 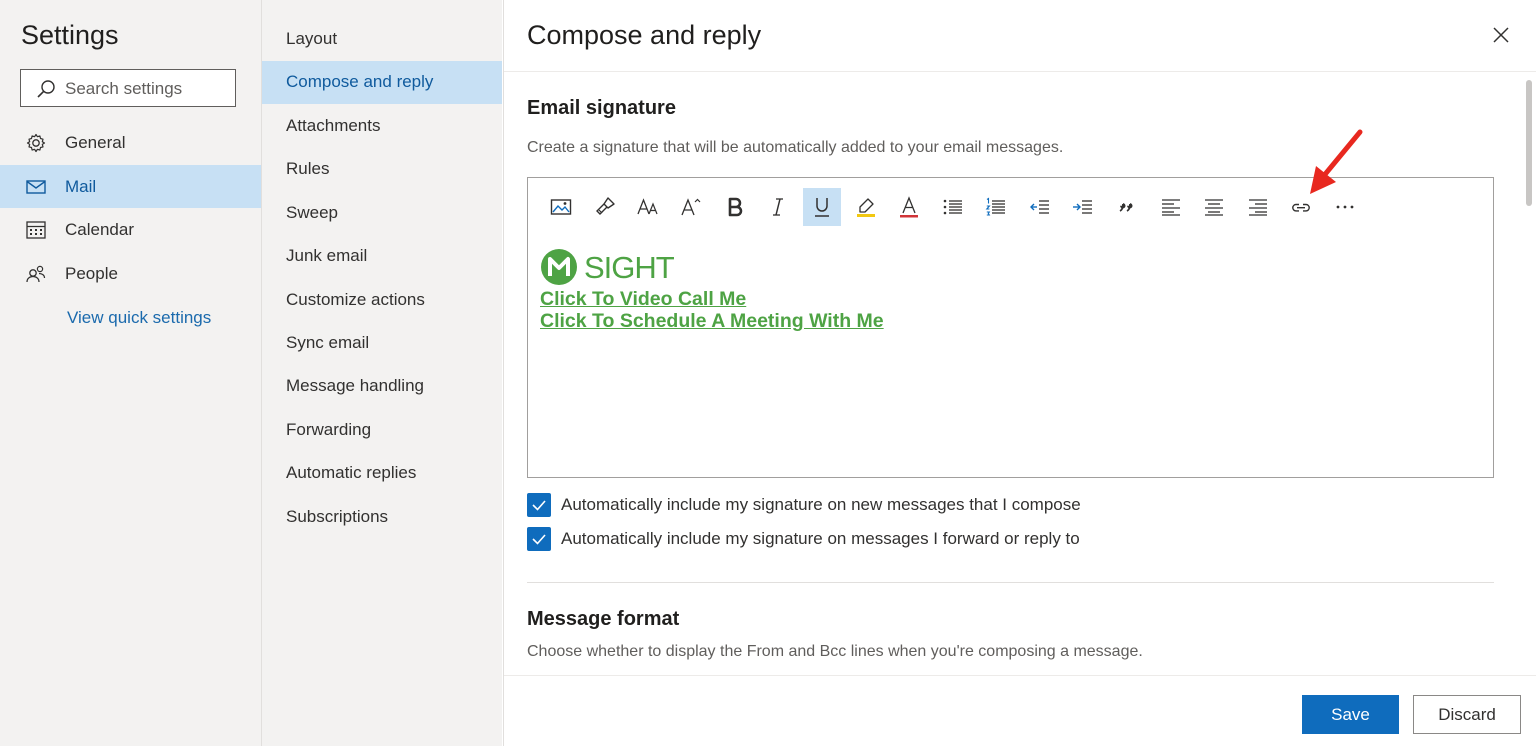 What do you see at coordinates (629, 267) in the screenshot?
I see `logo-text: SIGHT` at bounding box center [629, 267].